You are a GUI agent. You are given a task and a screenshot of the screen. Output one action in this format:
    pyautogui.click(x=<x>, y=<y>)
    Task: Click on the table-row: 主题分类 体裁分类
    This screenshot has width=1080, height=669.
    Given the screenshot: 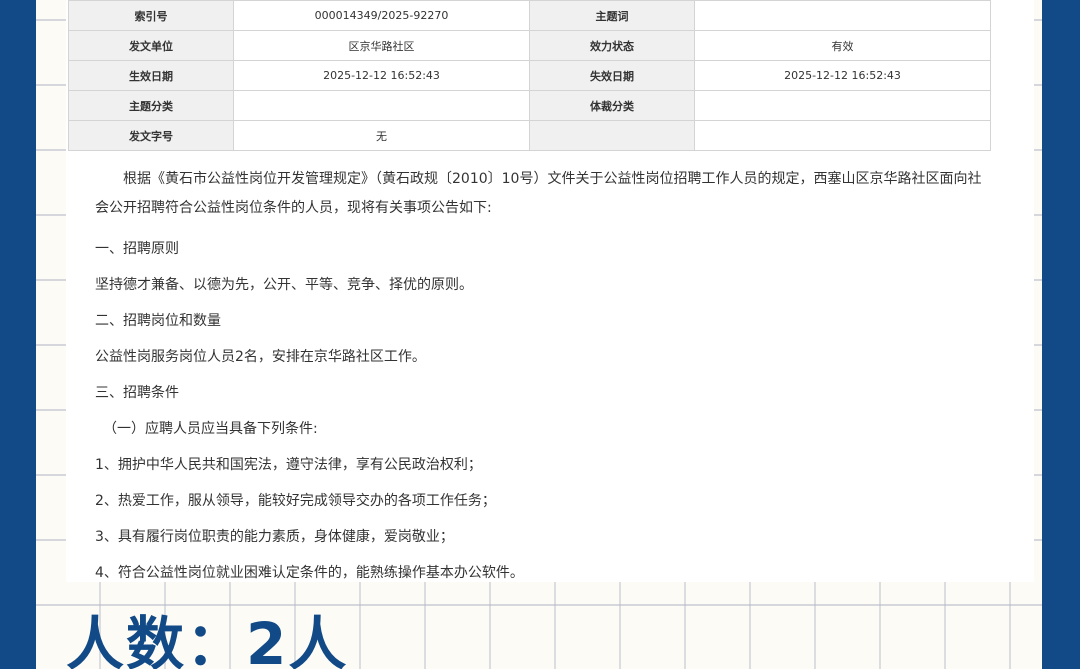 What is the action you would take?
    pyautogui.click(x=529, y=105)
    